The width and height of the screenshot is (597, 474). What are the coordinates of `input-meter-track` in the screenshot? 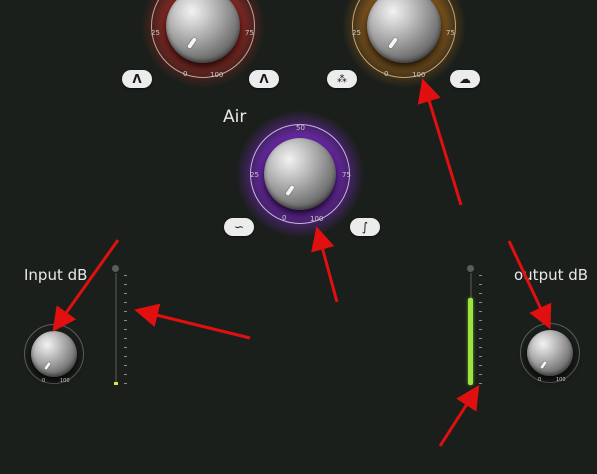 It's located at (116, 329).